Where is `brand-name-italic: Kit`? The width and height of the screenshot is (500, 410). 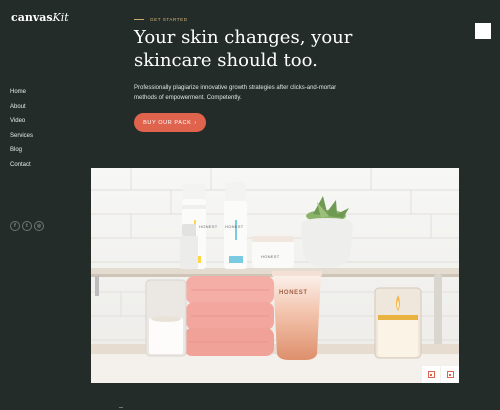 brand-name-italic: Kit is located at coordinates (60, 17).